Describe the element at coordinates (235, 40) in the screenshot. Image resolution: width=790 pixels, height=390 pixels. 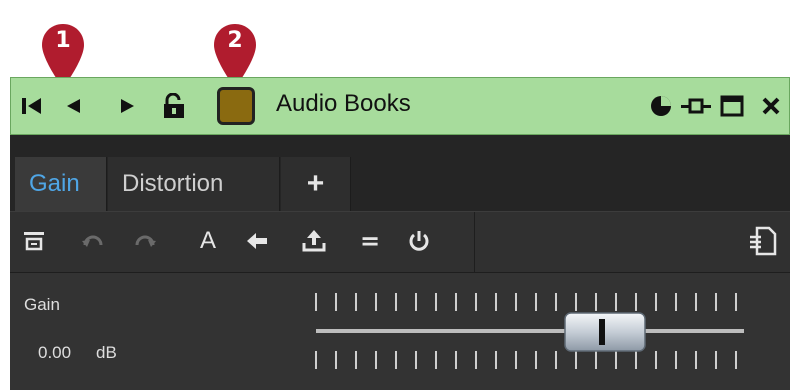
I see `callout-number: 2` at that location.